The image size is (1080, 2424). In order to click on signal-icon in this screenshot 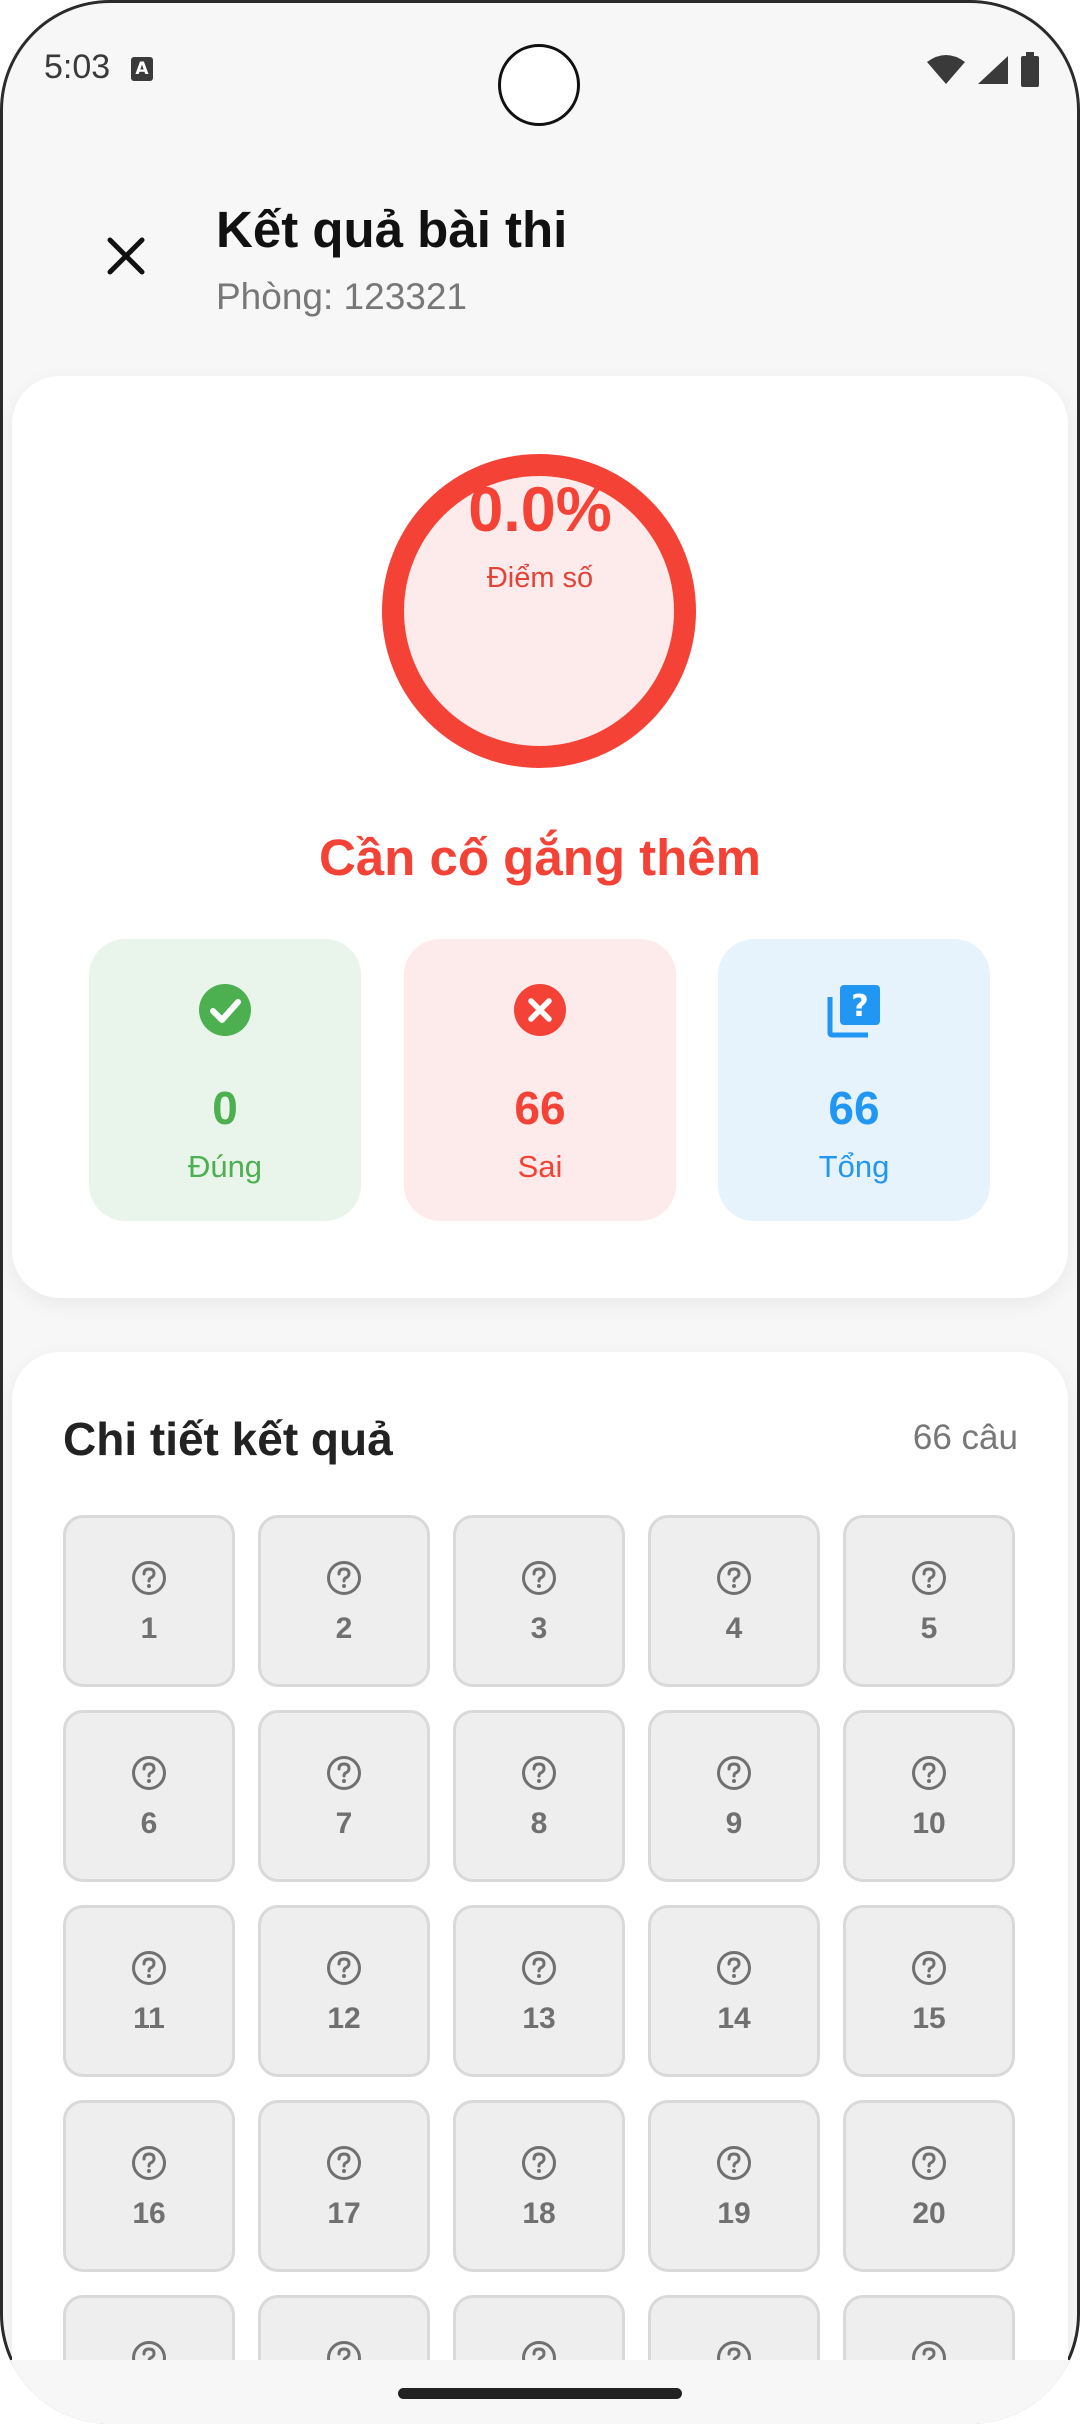, I will do `click(993, 70)`.